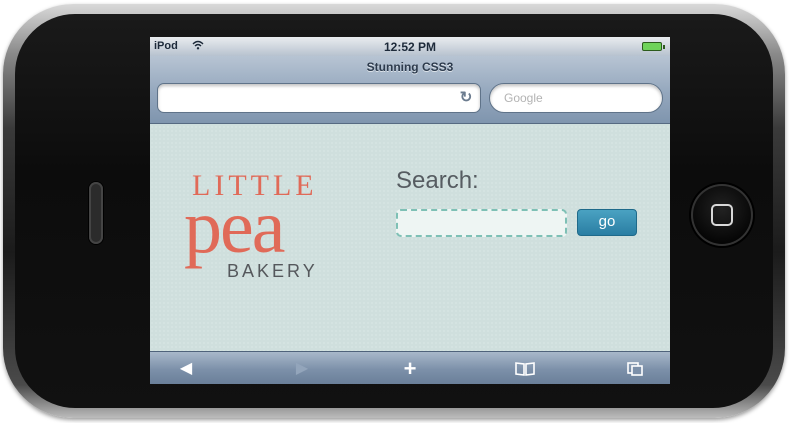 This screenshot has height=423, width=790. What do you see at coordinates (319, 98) in the screenshot?
I see `url-field: ↻` at bounding box center [319, 98].